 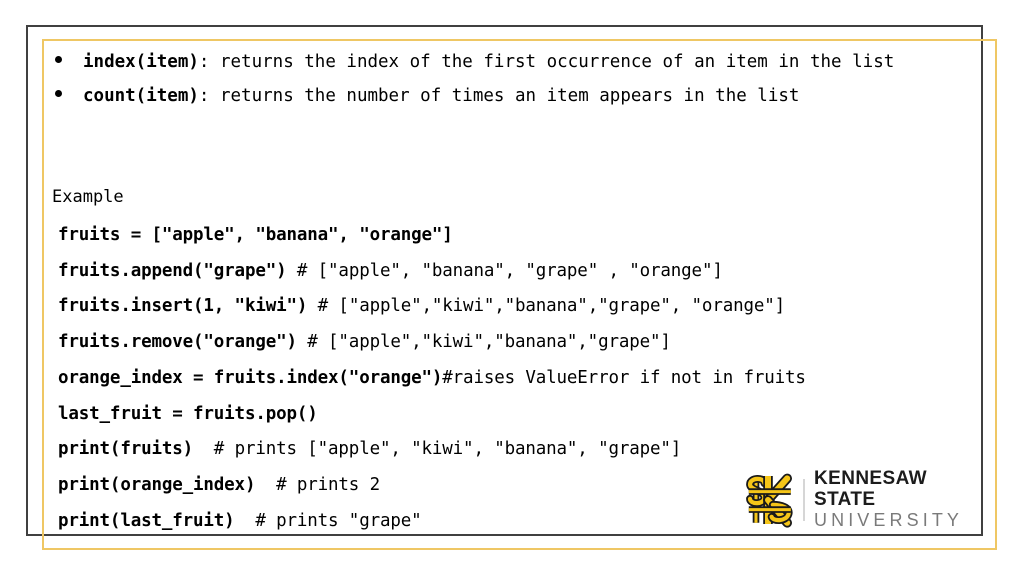 What do you see at coordinates (804, 499) in the screenshot?
I see `logo-divider` at bounding box center [804, 499].